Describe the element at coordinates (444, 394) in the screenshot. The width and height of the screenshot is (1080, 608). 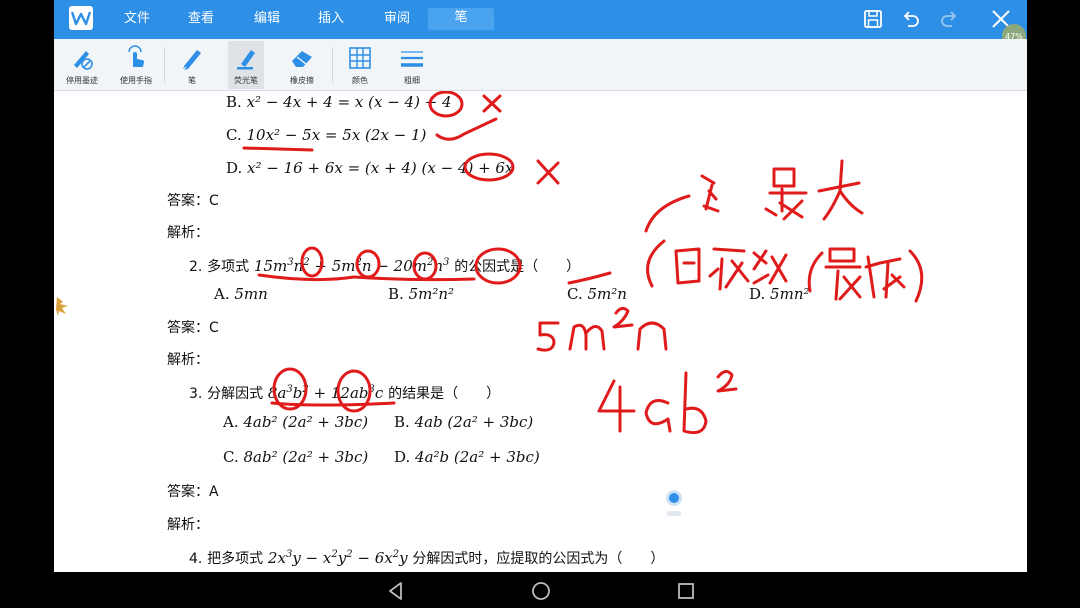
I see `stem-suffix: 的结果是（ ）` at that location.